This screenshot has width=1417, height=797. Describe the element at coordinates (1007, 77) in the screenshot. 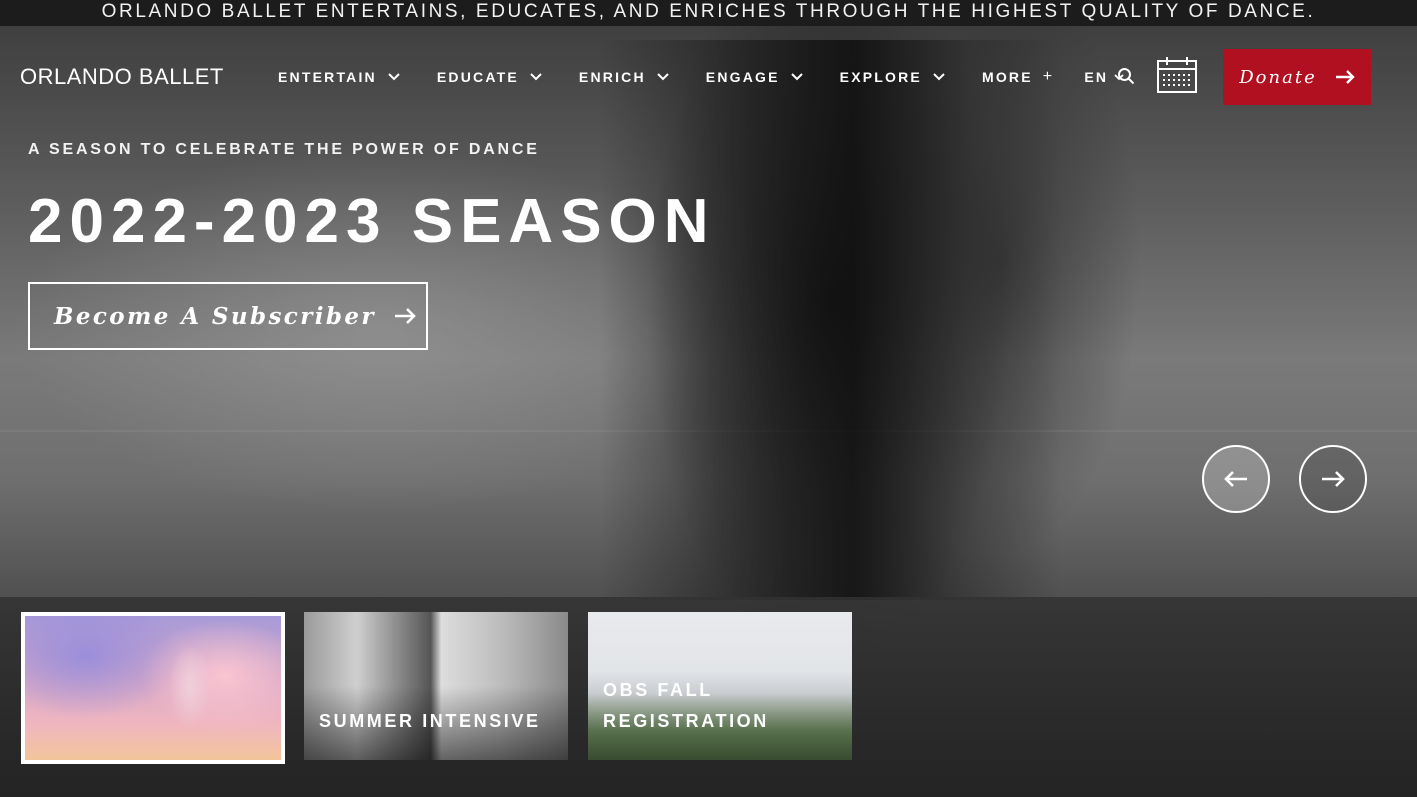

I see `nav-item-label: MORE` at that location.